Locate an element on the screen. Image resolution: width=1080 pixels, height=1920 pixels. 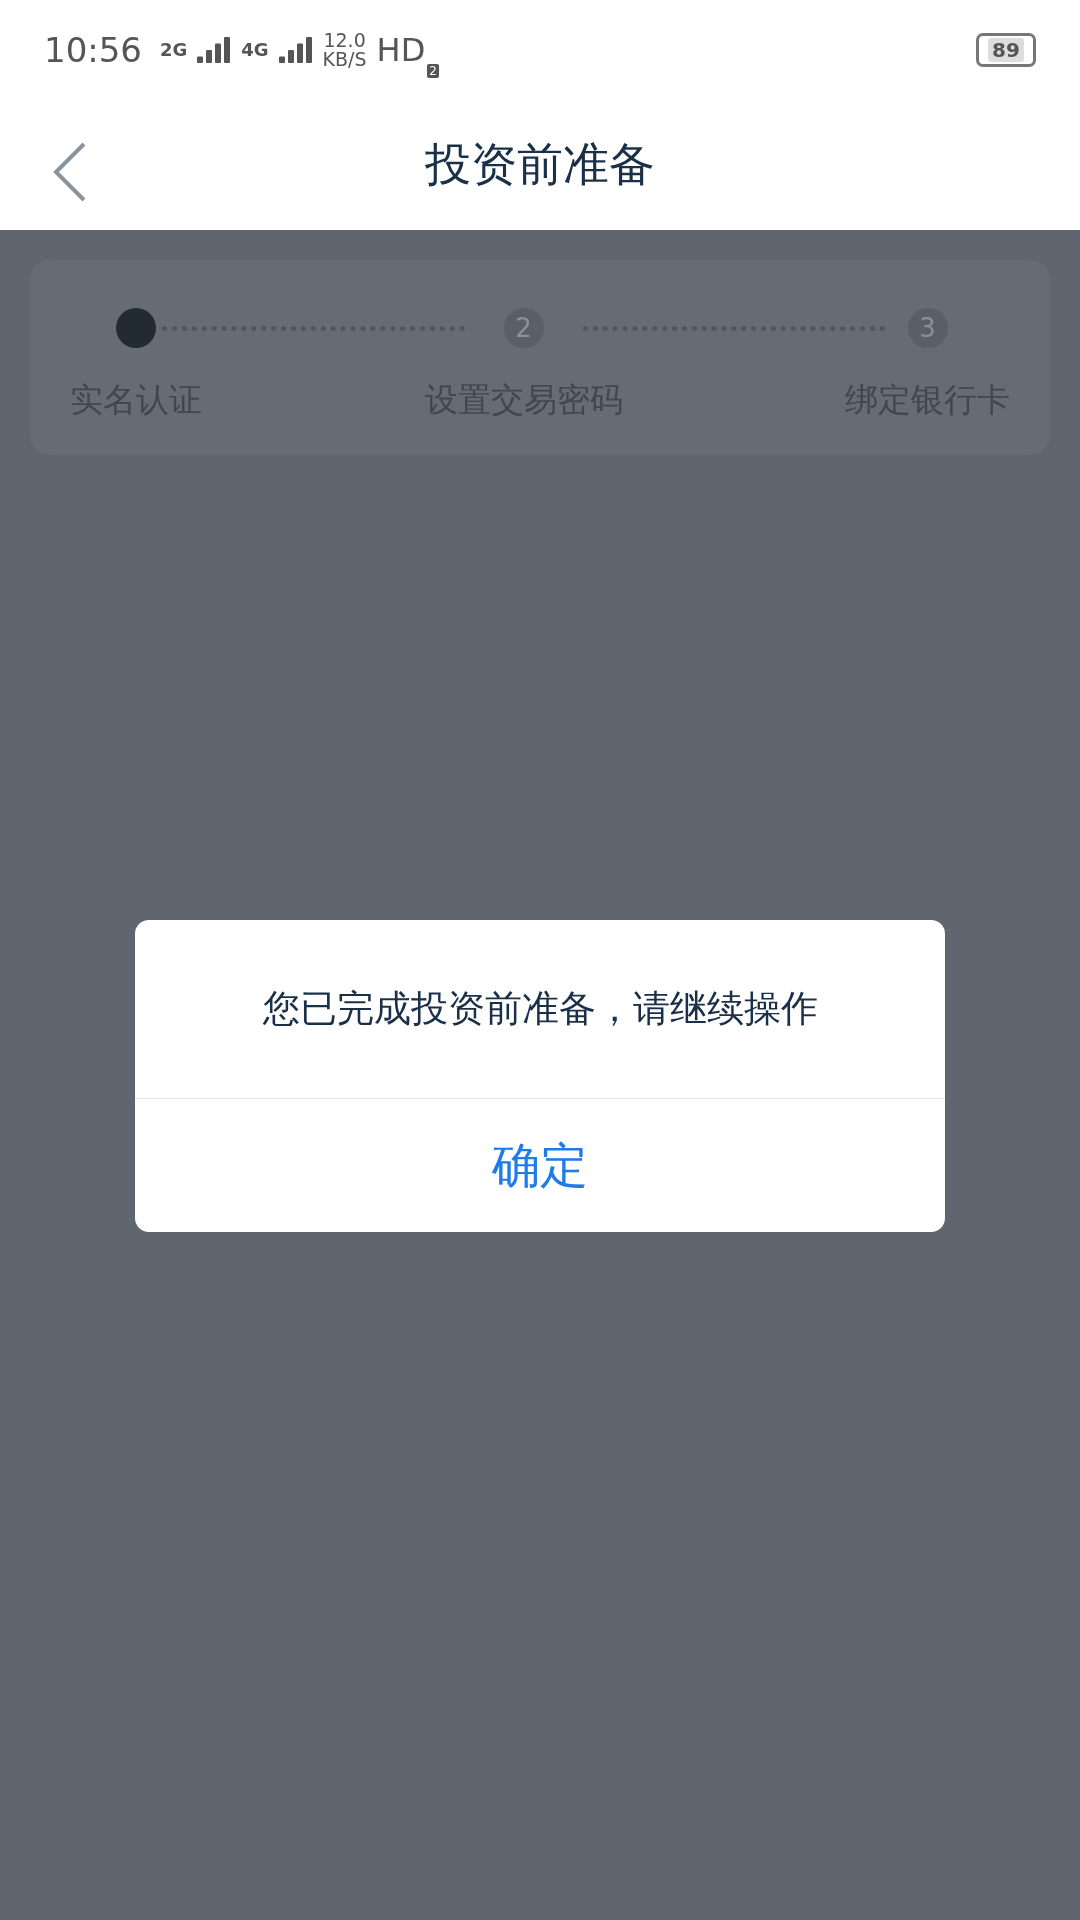
battery-level: 89 is located at coordinates (1006, 50).